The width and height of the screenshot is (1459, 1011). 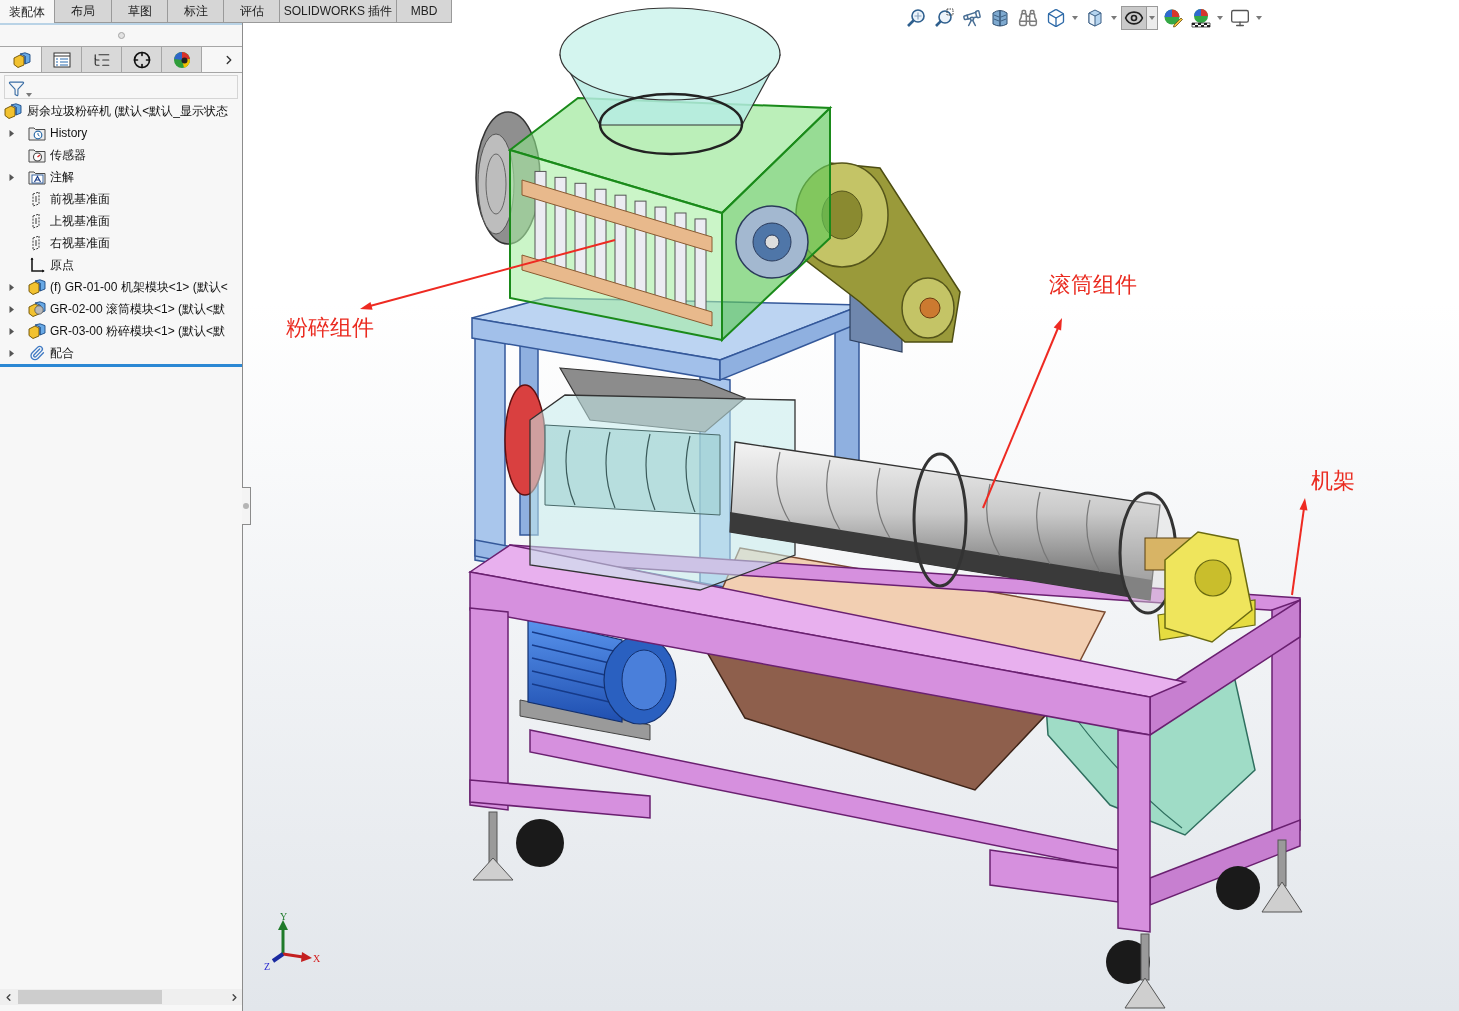 I want to click on callout-label: 滚筒组件, so click(x=1093, y=285).